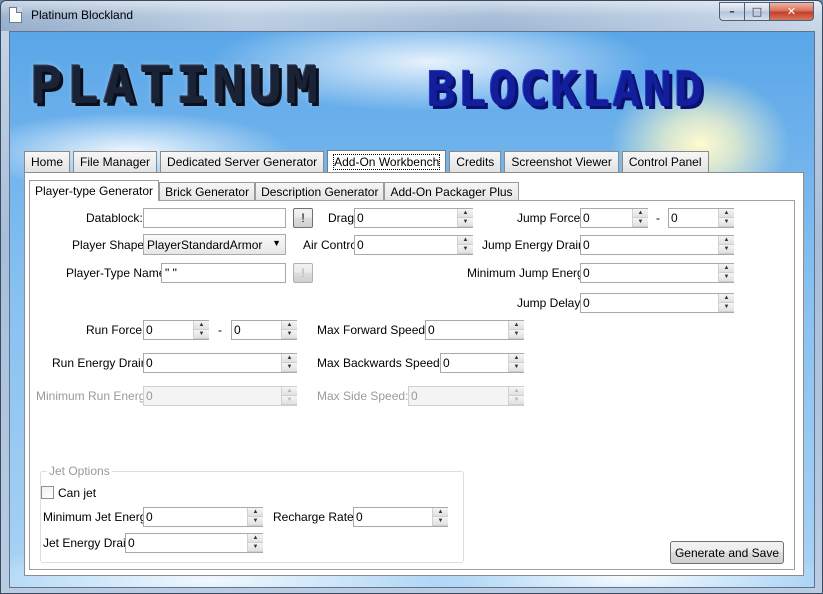 The width and height of the screenshot is (823, 594). Describe the element at coordinates (566, 90) in the screenshot. I see `logo-text-blockland: BLOCKLAND` at that location.